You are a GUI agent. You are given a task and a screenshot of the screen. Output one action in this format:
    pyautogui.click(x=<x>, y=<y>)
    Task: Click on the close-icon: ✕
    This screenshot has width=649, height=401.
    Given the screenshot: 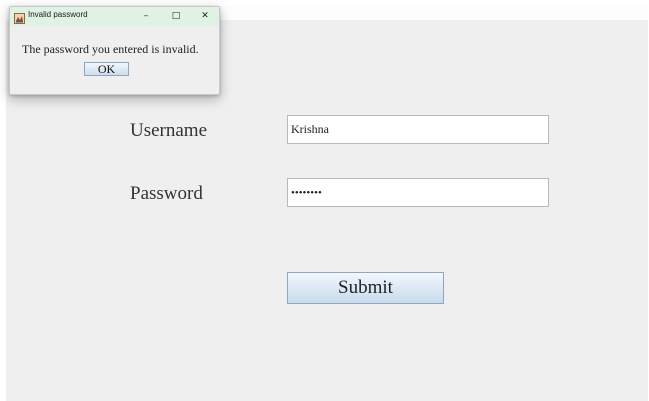 What is the action you would take?
    pyautogui.click(x=205, y=16)
    